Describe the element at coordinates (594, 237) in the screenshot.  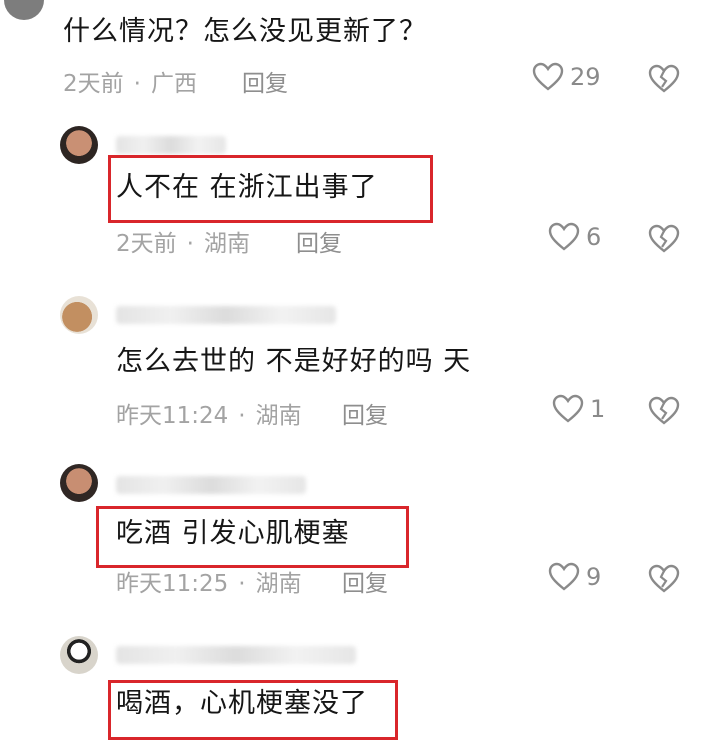
I see `like-count: 6` at that location.